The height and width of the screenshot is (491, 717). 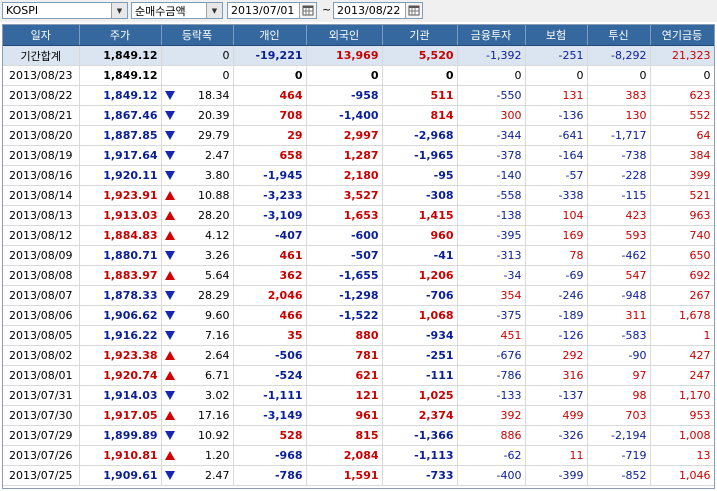 What do you see at coordinates (436, 415) in the screenshot?
I see `cell-value: 2,374` at bounding box center [436, 415].